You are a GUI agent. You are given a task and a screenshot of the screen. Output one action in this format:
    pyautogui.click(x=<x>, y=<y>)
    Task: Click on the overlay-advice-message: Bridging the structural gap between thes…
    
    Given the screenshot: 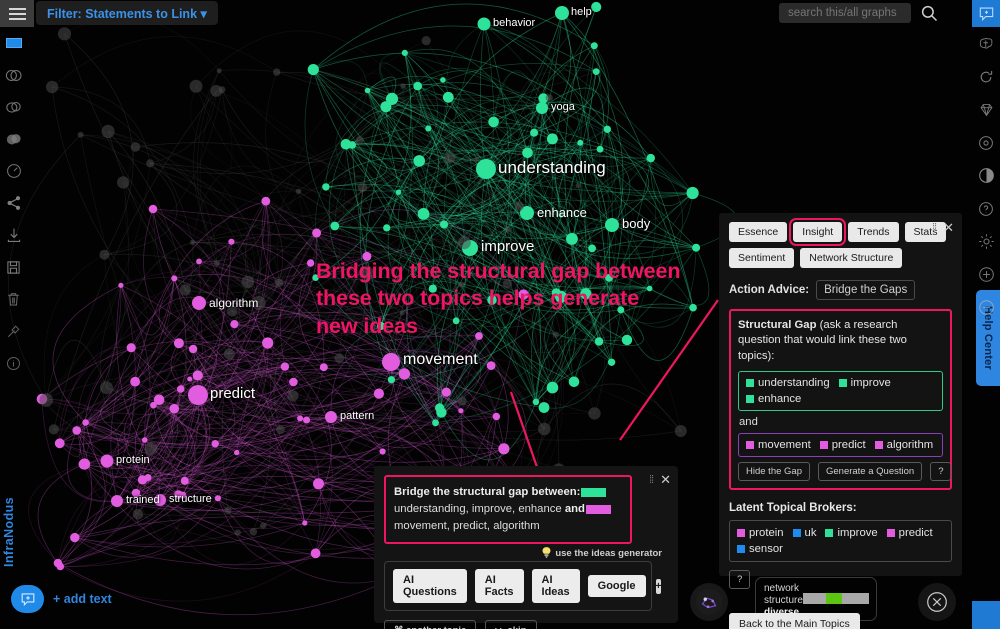 What is the action you would take?
    pyautogui.click(x=498, y=298)
    